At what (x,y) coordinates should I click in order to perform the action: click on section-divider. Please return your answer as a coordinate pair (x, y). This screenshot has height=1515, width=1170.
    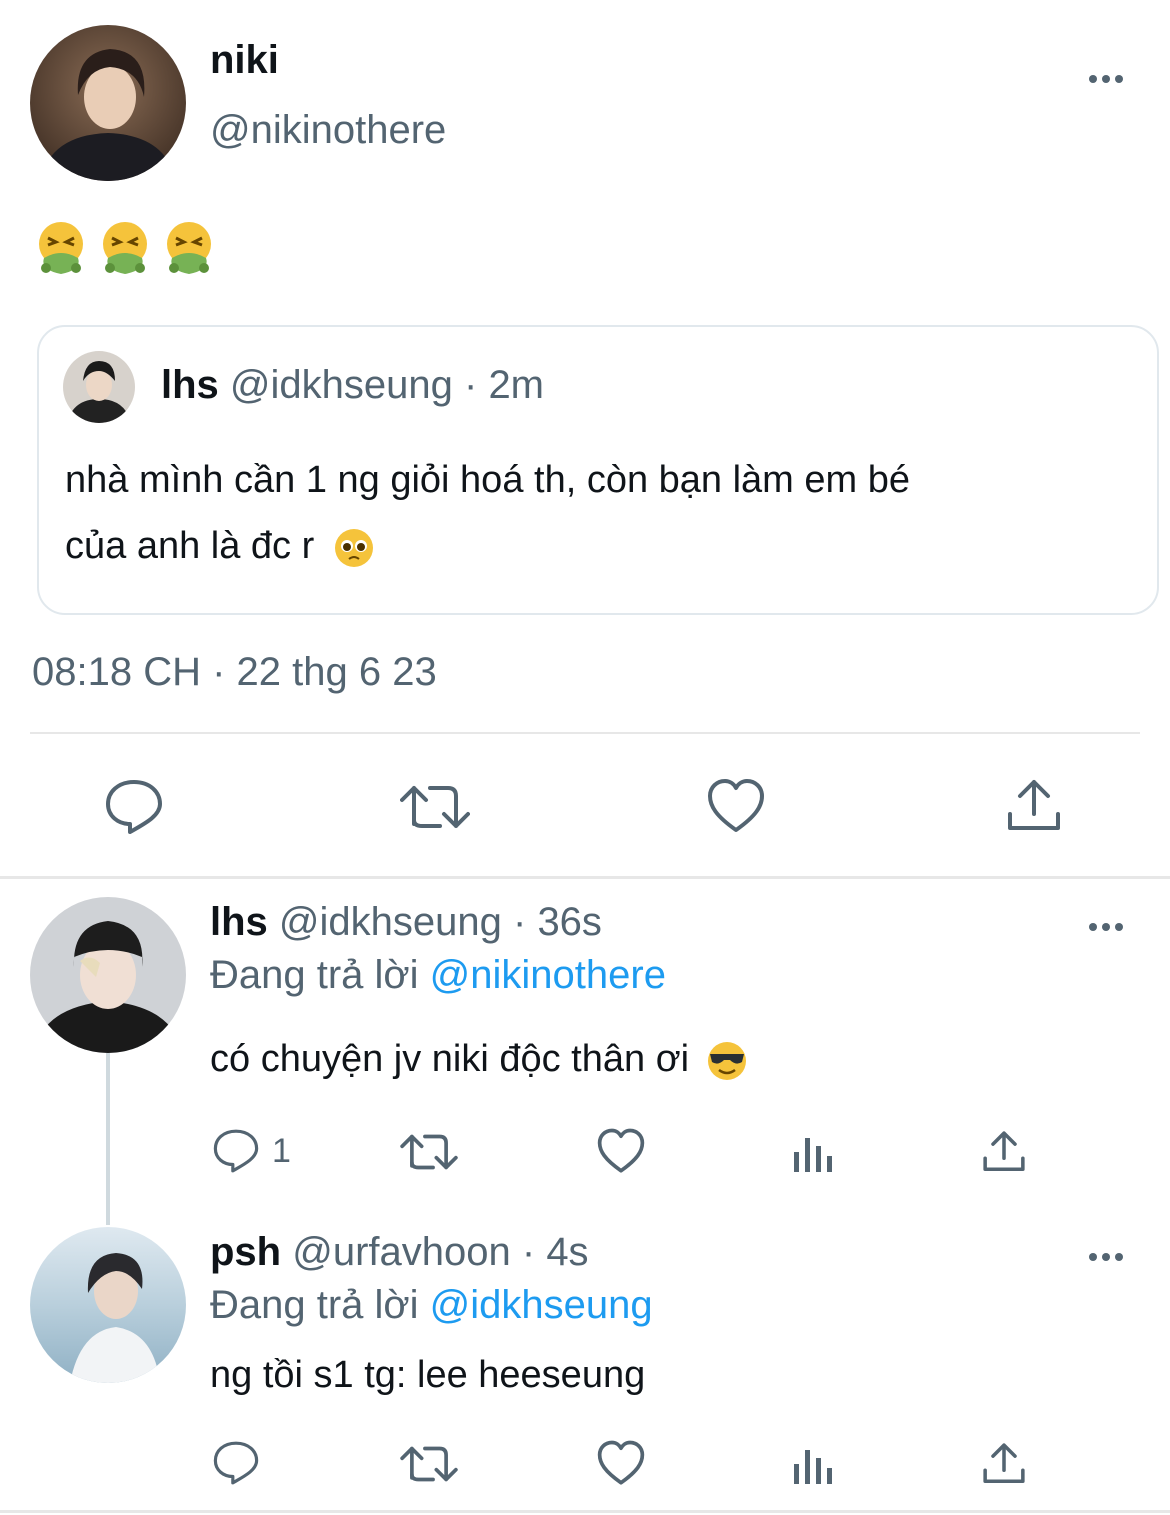
    Looking at the image, I should click on (585, 877).